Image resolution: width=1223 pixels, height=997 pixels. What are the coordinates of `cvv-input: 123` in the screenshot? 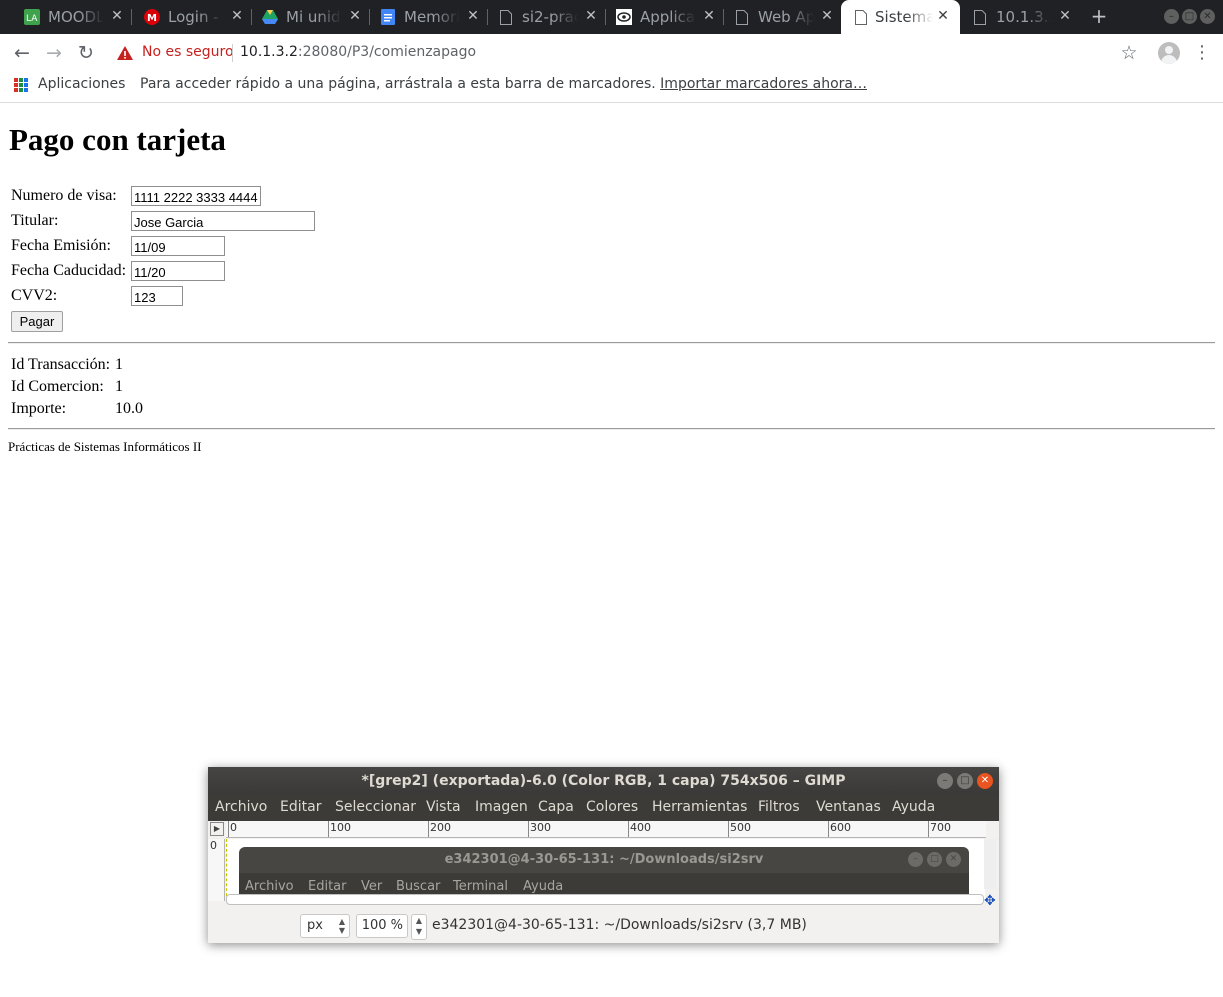 It's located at (157, 296).